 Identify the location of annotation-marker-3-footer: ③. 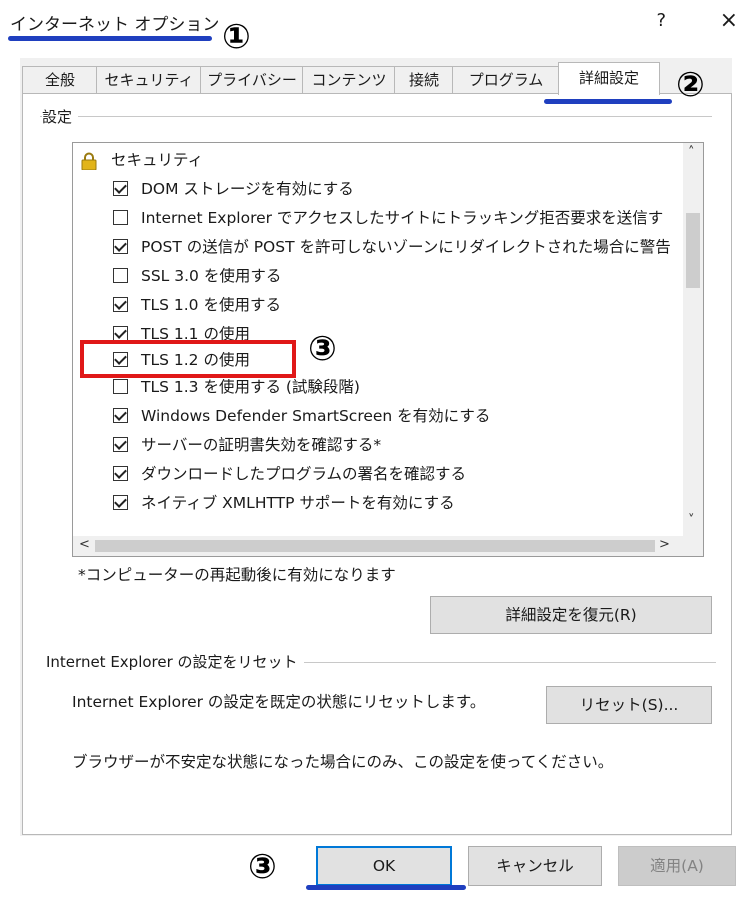
(262, 867).